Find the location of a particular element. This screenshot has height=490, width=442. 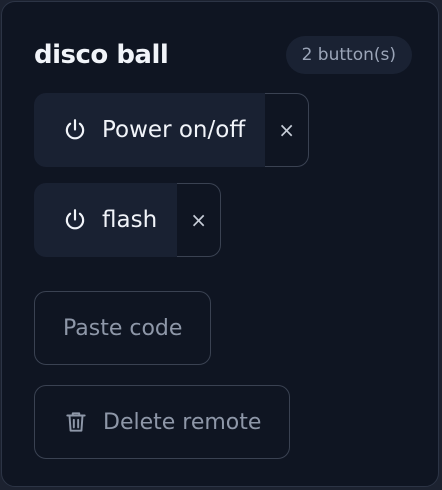

button-count-badge: 2 button(s) is located at coordinates (348, 55).